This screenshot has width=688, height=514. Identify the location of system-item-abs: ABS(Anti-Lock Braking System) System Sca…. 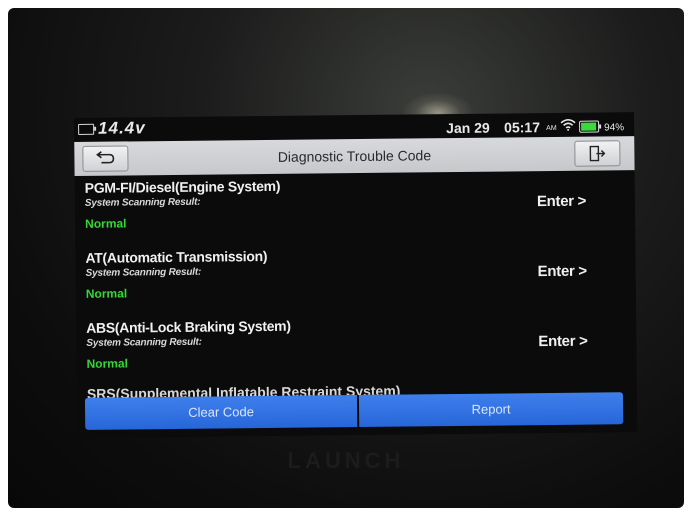
(356, 348).